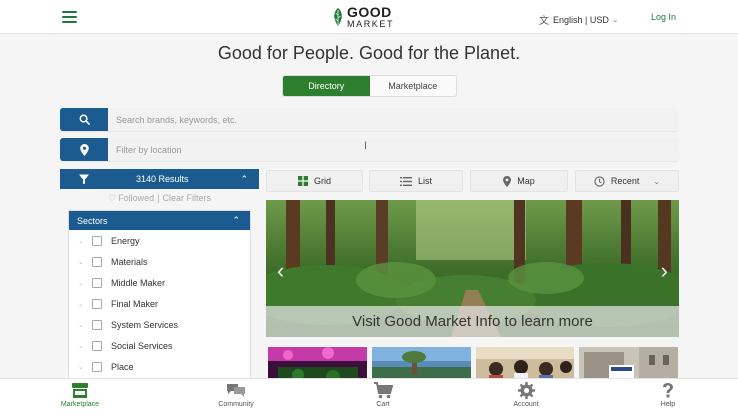 This screenshot has width=738, height=416. I want to click on map-view-button: Map, so click(519, 181).